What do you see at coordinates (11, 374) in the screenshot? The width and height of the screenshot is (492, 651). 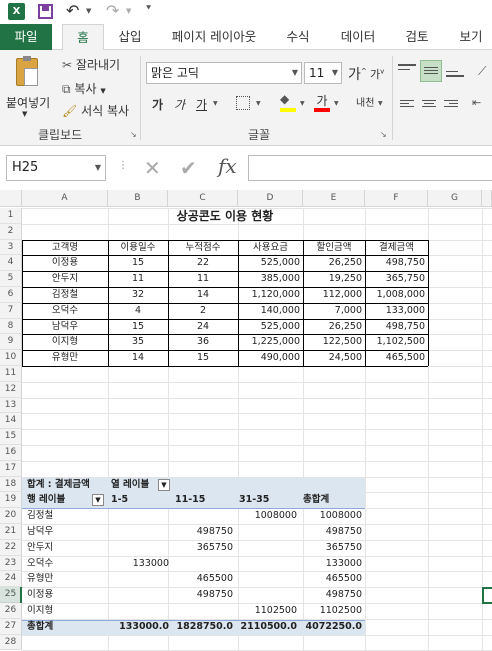 I see `row-header: 11` at bounding box center [11, 374].